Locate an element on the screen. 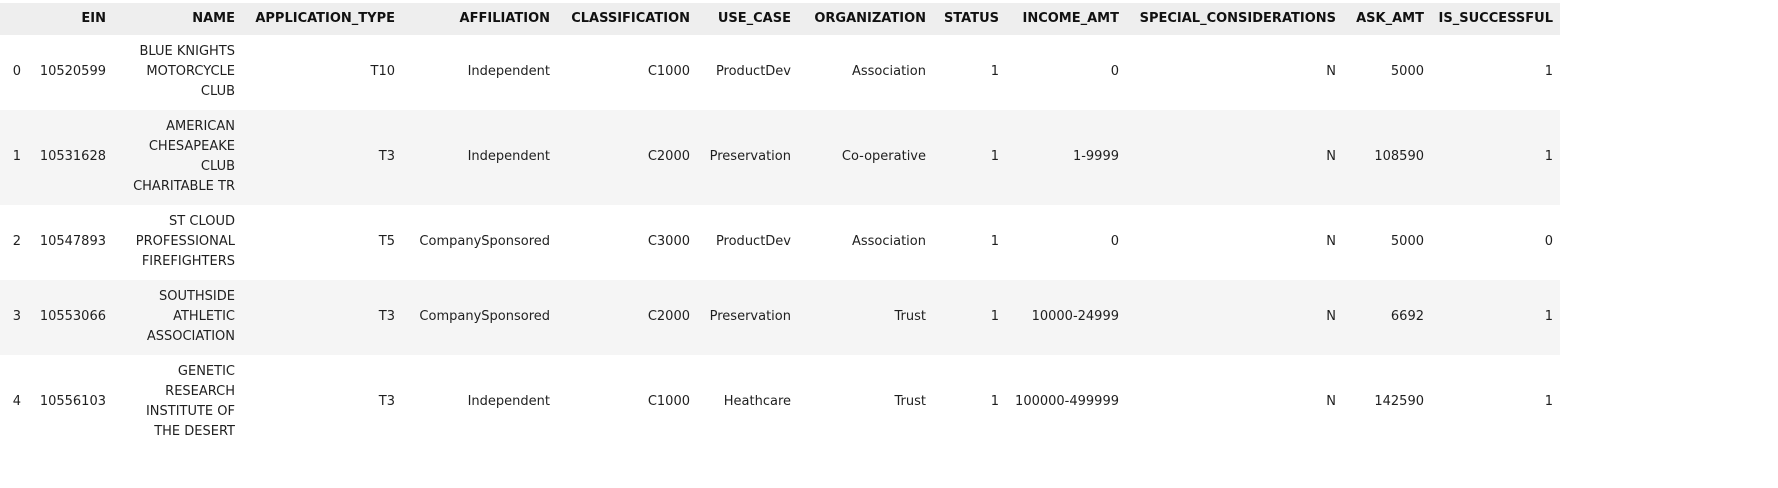 The width and height of the screenshot is (1778, 488). cell-ein: 10520599 is located at coordinates (72, 71).